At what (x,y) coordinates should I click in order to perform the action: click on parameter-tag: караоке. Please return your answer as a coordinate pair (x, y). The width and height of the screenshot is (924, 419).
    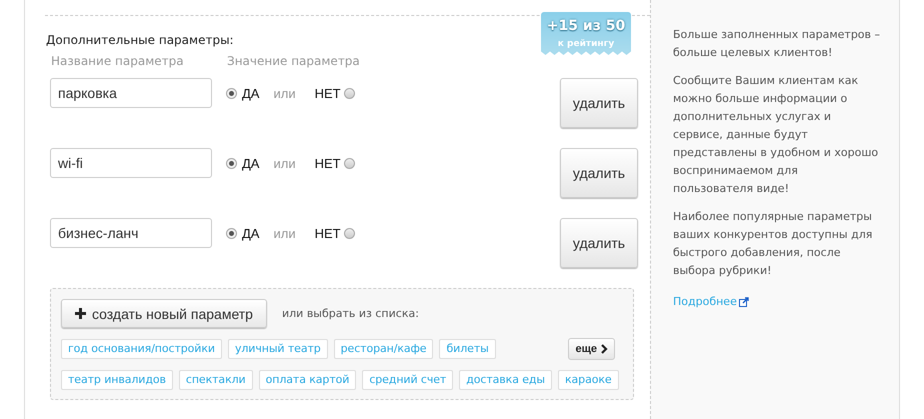
    Looking at the image, I should click on (588, 380).